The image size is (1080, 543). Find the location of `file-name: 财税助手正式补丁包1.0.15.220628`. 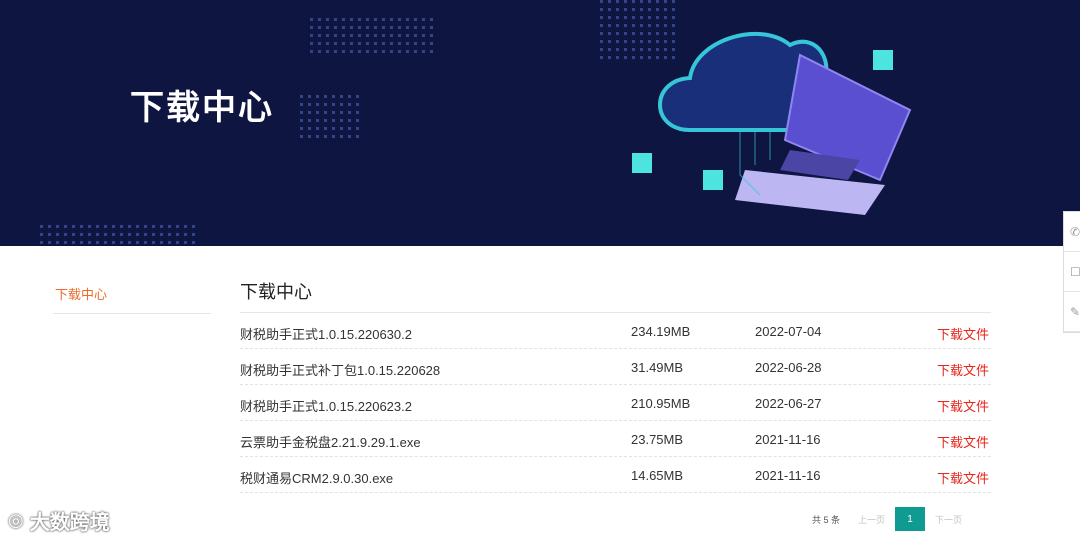

file-name: 财税助手正式补丁包1.0.15.220628 is located at coordinates (340, 370).